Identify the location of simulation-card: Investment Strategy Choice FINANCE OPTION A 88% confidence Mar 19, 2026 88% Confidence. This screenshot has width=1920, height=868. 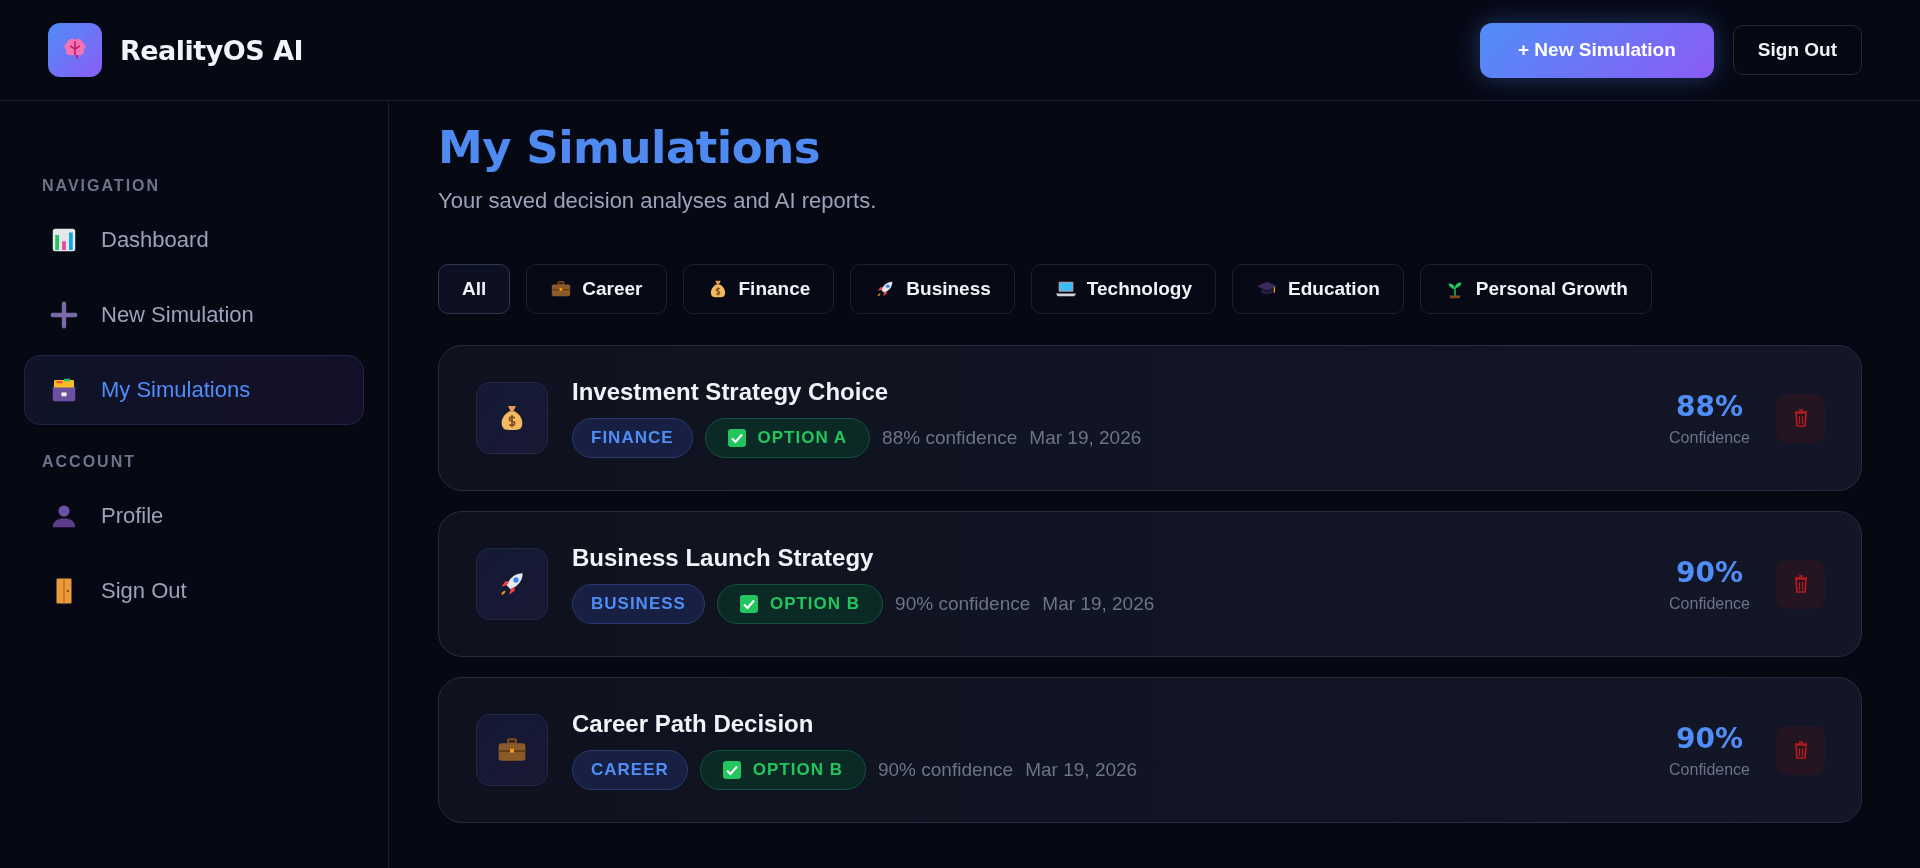
(1150, 418).